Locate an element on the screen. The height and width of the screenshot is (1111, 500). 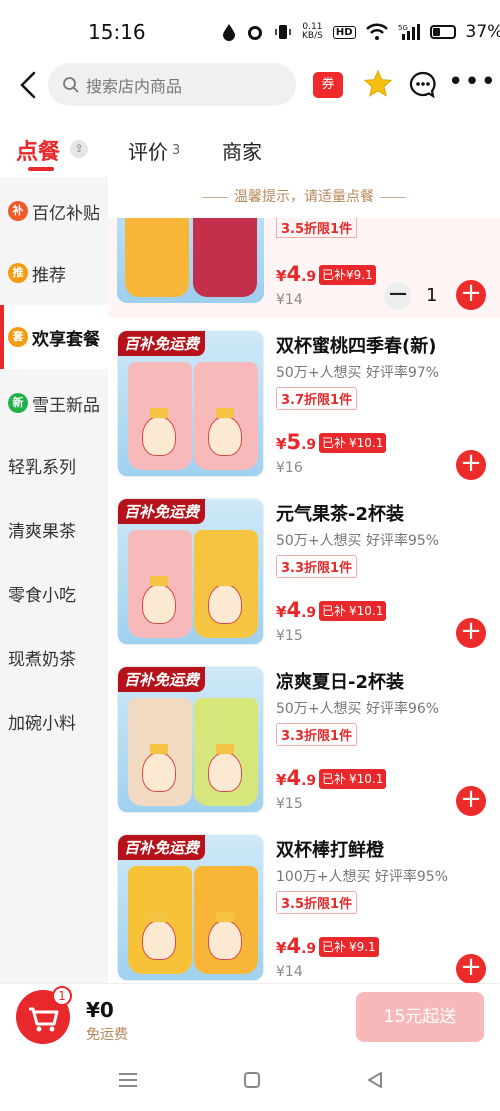
search-bar: 搜索店内商品 is located at coordinates (172, 84).